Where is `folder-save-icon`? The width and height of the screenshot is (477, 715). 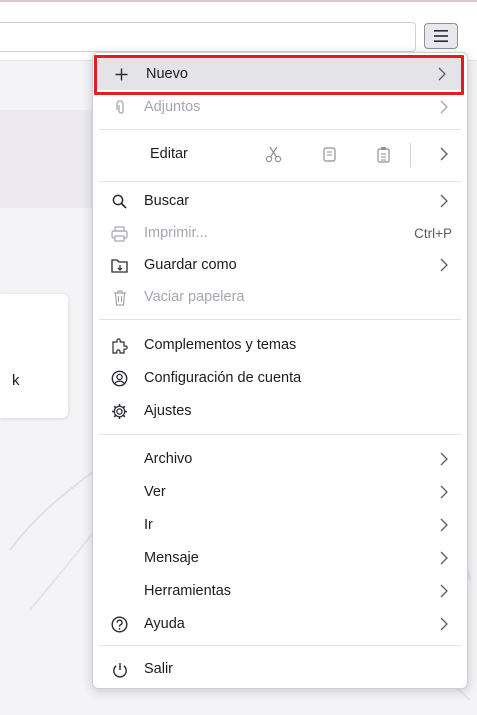
folder-save-icon is located at coordinates (119, 265).